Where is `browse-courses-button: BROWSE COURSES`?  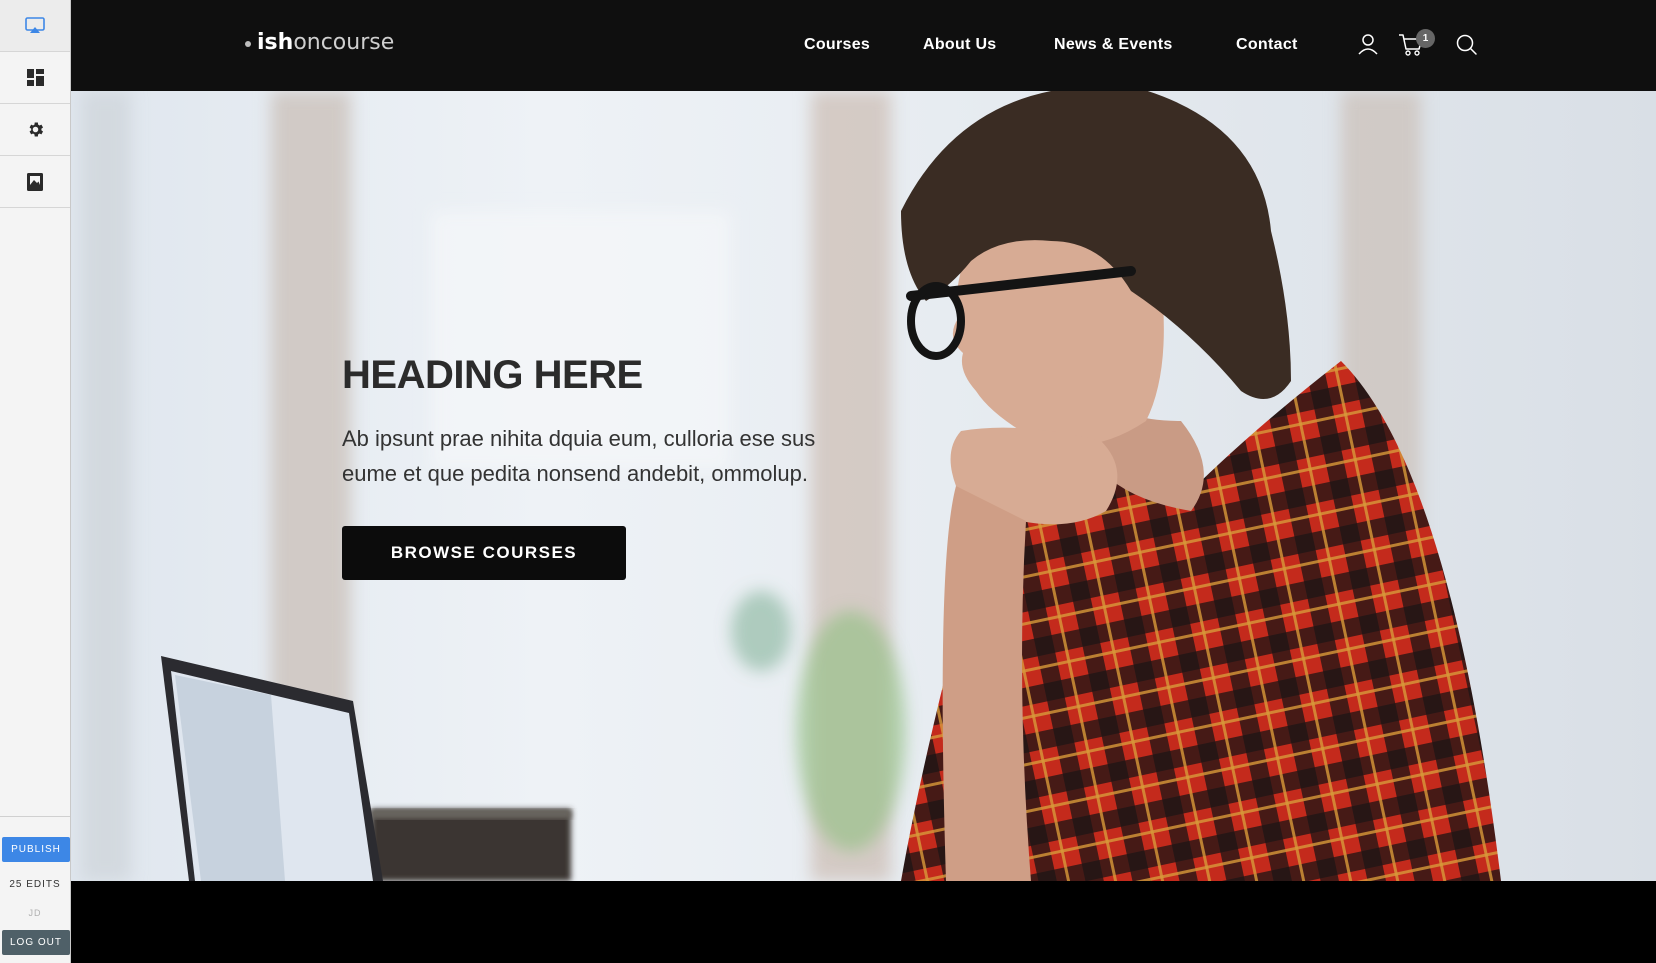
browse-courses-button: BROWSE COURSES is located at coordinates (484, 553).